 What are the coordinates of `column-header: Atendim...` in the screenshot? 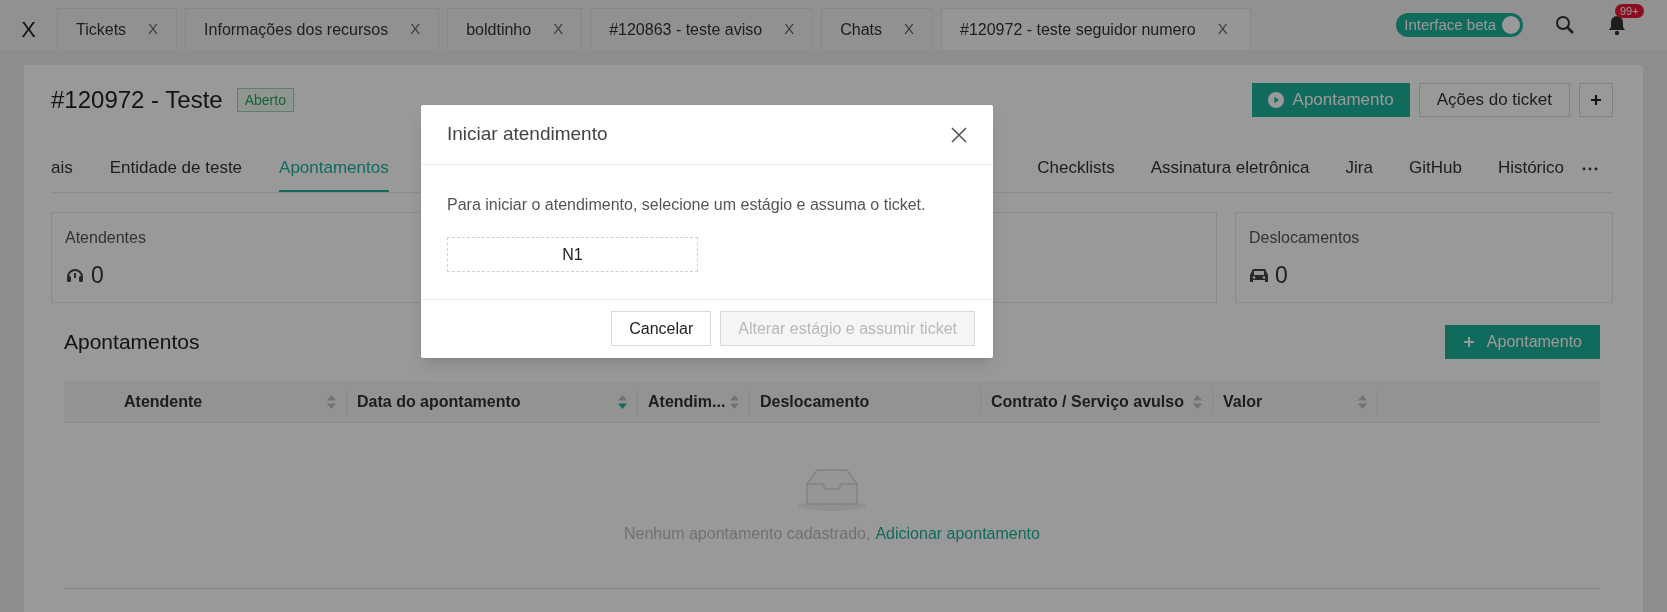 It's located at (687, 401).